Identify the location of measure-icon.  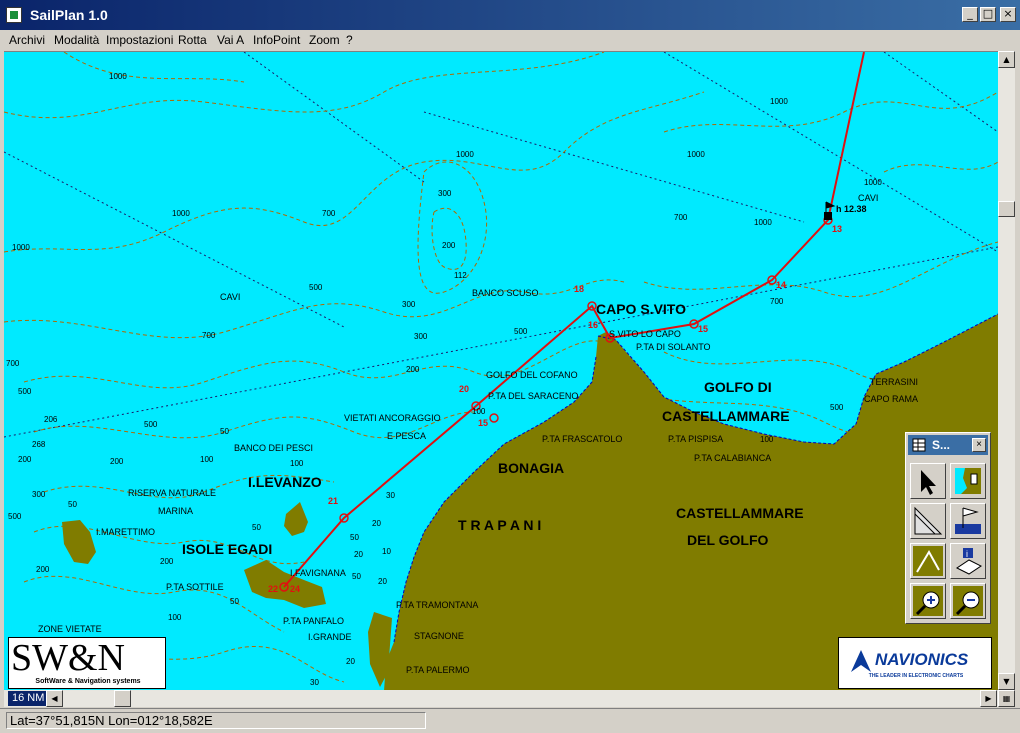
(928, 520).